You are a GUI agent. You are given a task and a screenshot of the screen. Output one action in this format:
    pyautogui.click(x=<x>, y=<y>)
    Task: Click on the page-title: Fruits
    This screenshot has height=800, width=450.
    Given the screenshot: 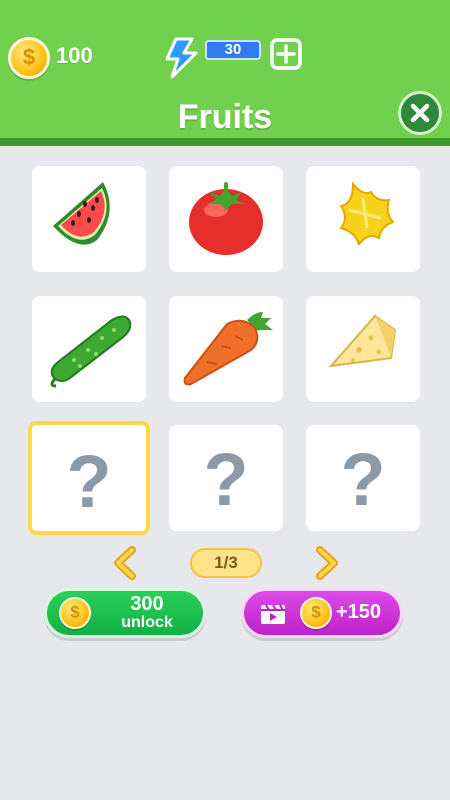 What is the action you would take?
    pyautogui.click(x=225, y=117)
    